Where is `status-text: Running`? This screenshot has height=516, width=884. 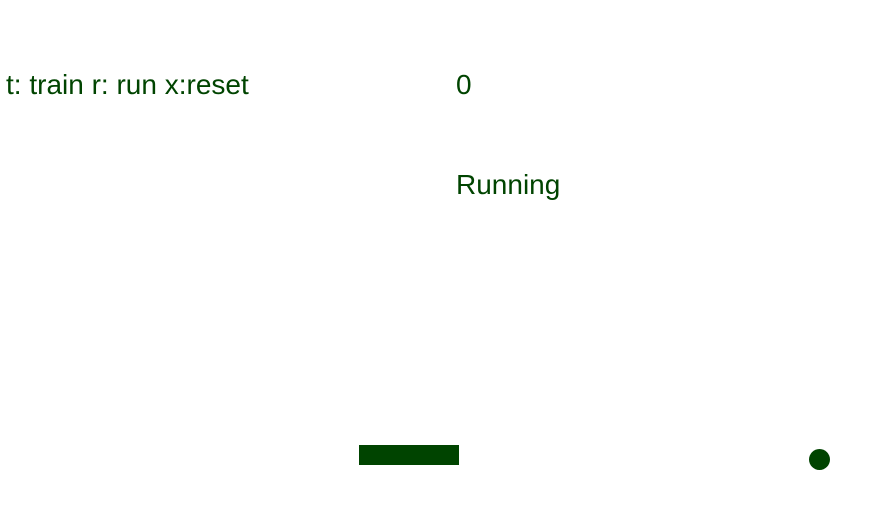 status-text: Running is located at coordinates (508, 184).